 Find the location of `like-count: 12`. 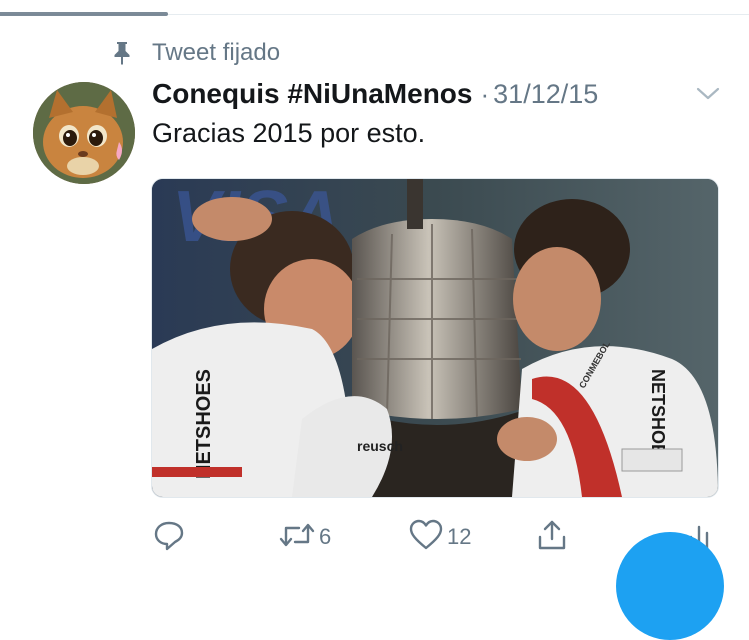

like-count: 12 is located at coordinates (459, 536).